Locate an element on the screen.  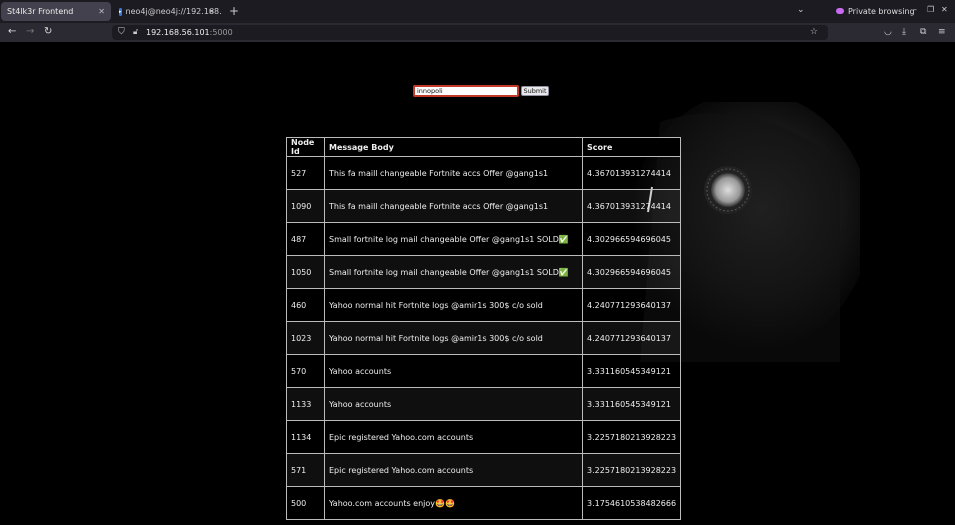
column-header-message-body: Message Body is located at coordinates (453, 147).